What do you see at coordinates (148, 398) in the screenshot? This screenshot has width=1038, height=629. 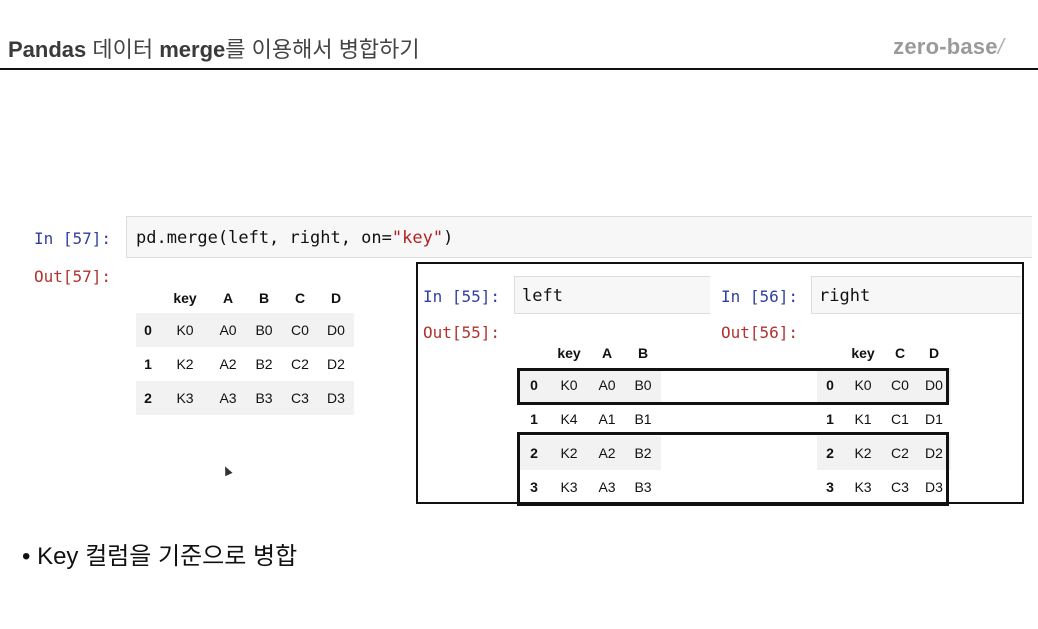 I see `row-index: 2` at bounding box center [148, 398].